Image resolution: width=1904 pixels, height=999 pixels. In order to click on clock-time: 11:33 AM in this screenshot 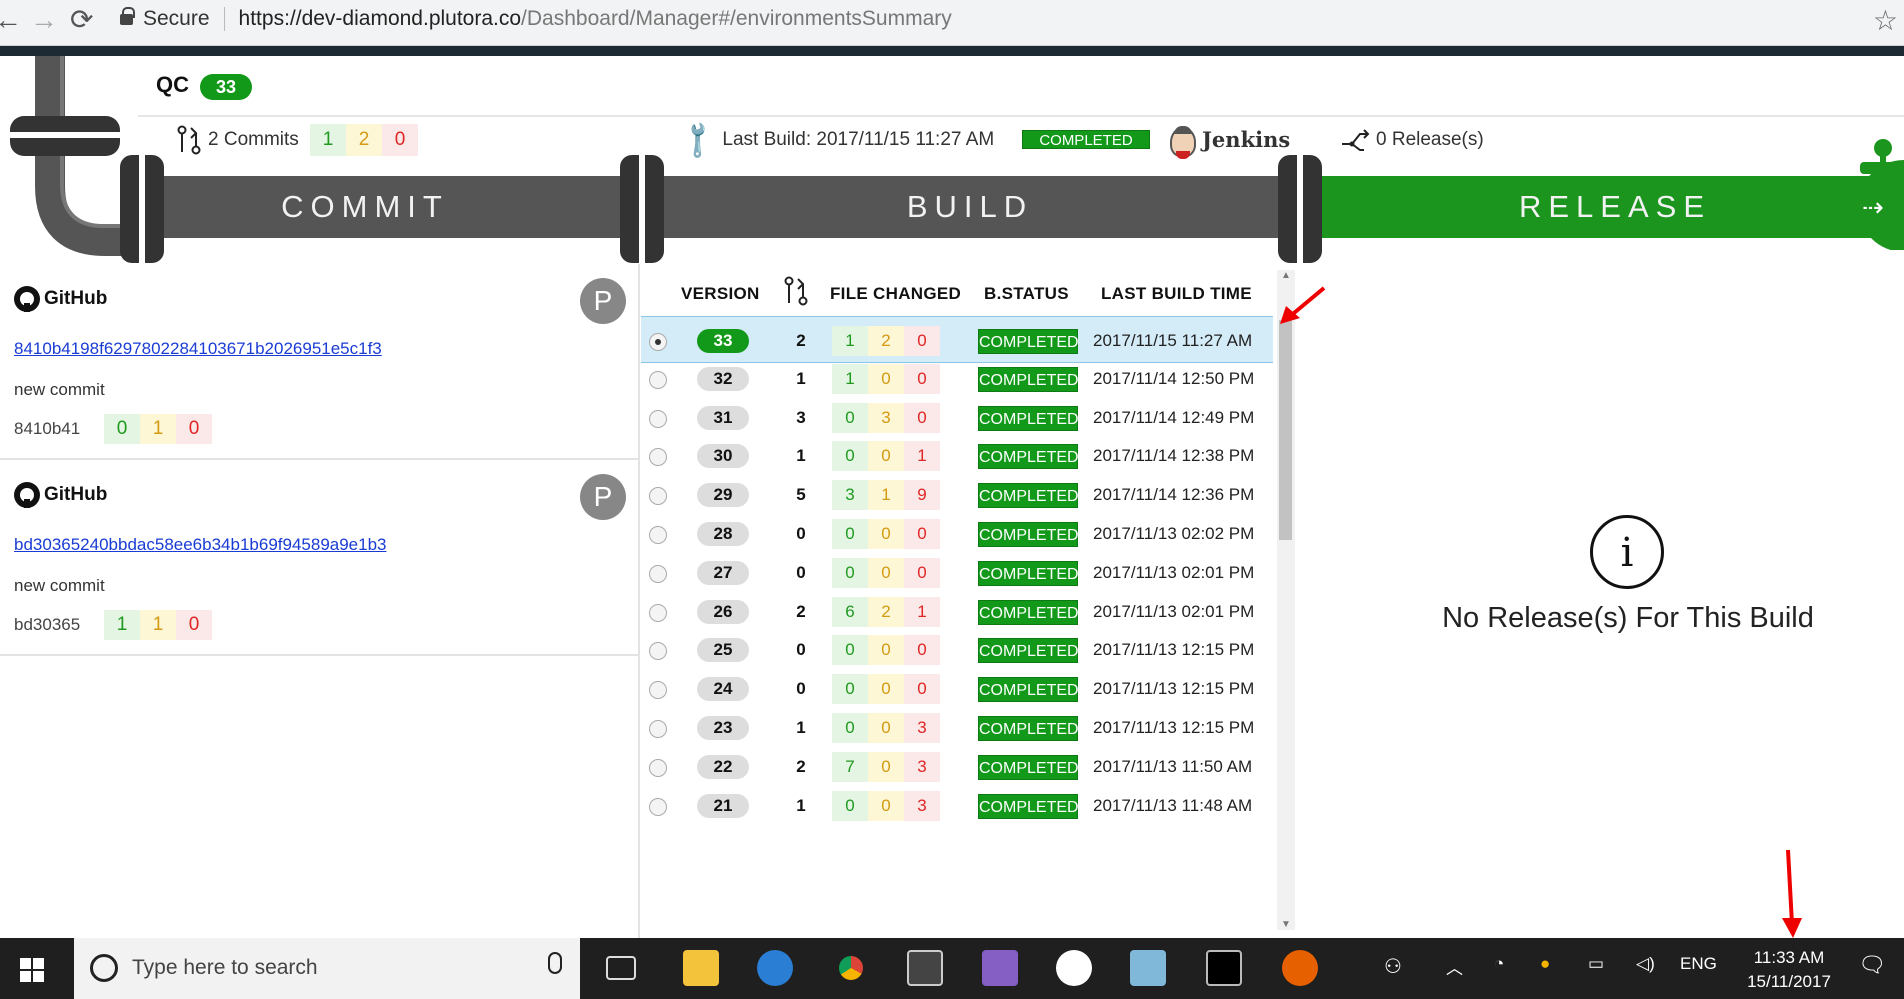, I will do `click(1789, 957)`.